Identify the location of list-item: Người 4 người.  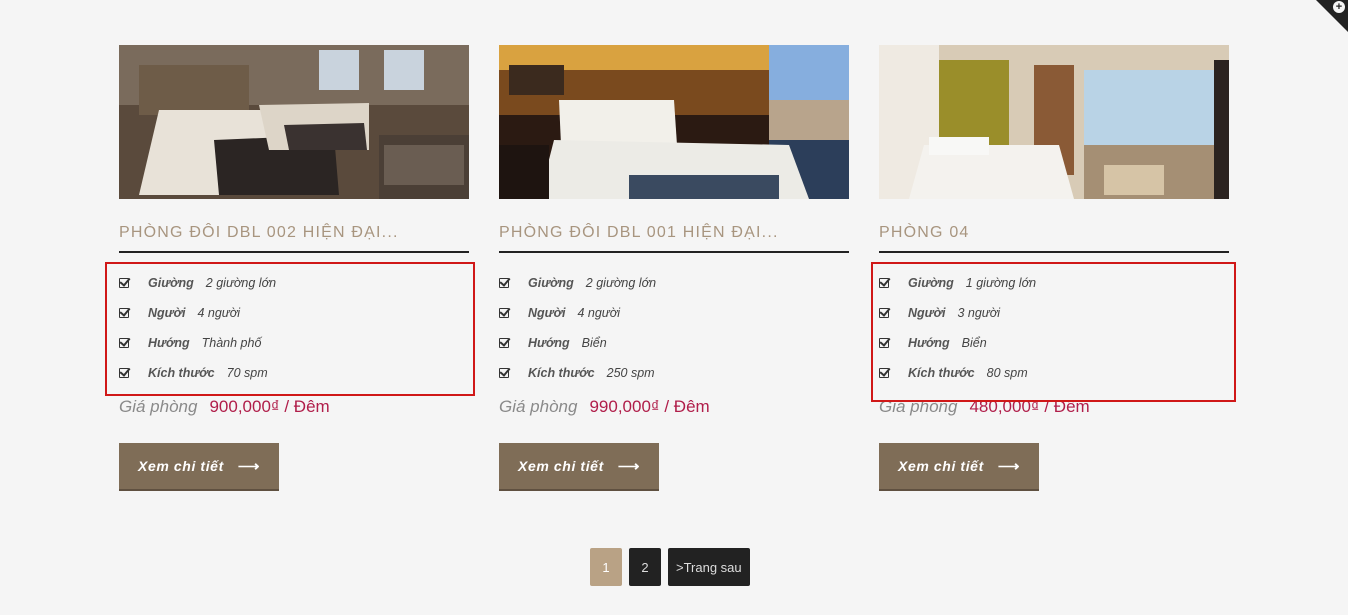
(674, 313).